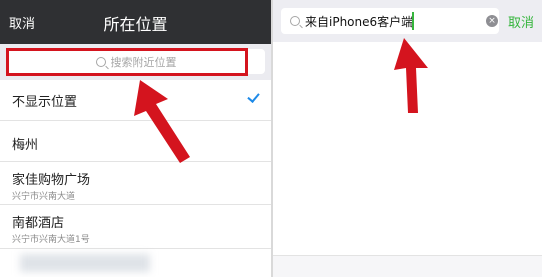  What do you see at coordinates (162, 121) in the screenshot?
I see `red-arrow-annotation-left` at bounding box center [162, 121].